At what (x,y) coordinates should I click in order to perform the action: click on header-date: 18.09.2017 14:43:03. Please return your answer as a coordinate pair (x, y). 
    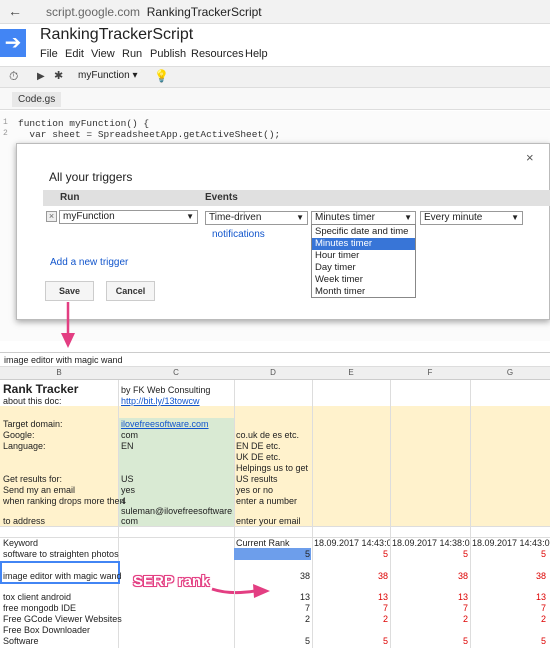
    Looking at the image, I should click on (511, 543).